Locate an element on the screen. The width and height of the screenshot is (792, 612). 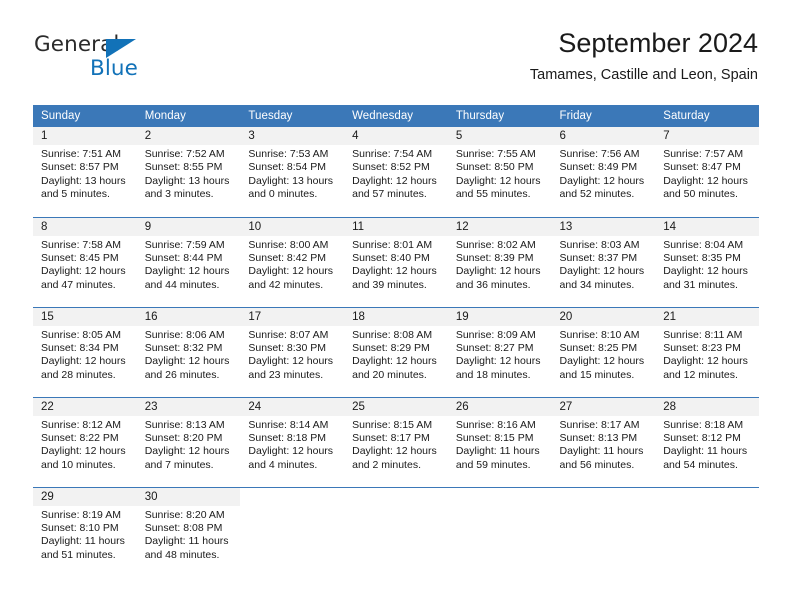
sunrise-text: Sunrise: 8:15 AM is located at coordinates (392, 424).